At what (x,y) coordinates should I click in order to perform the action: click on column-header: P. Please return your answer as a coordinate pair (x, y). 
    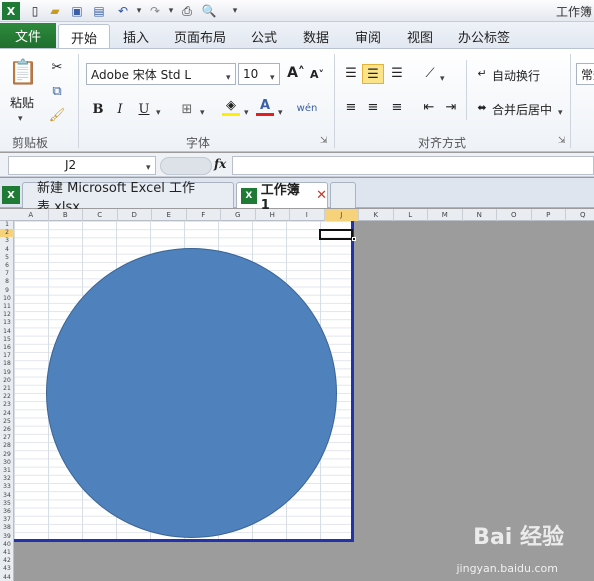
    Looking at the image, I should click on (549, 215).